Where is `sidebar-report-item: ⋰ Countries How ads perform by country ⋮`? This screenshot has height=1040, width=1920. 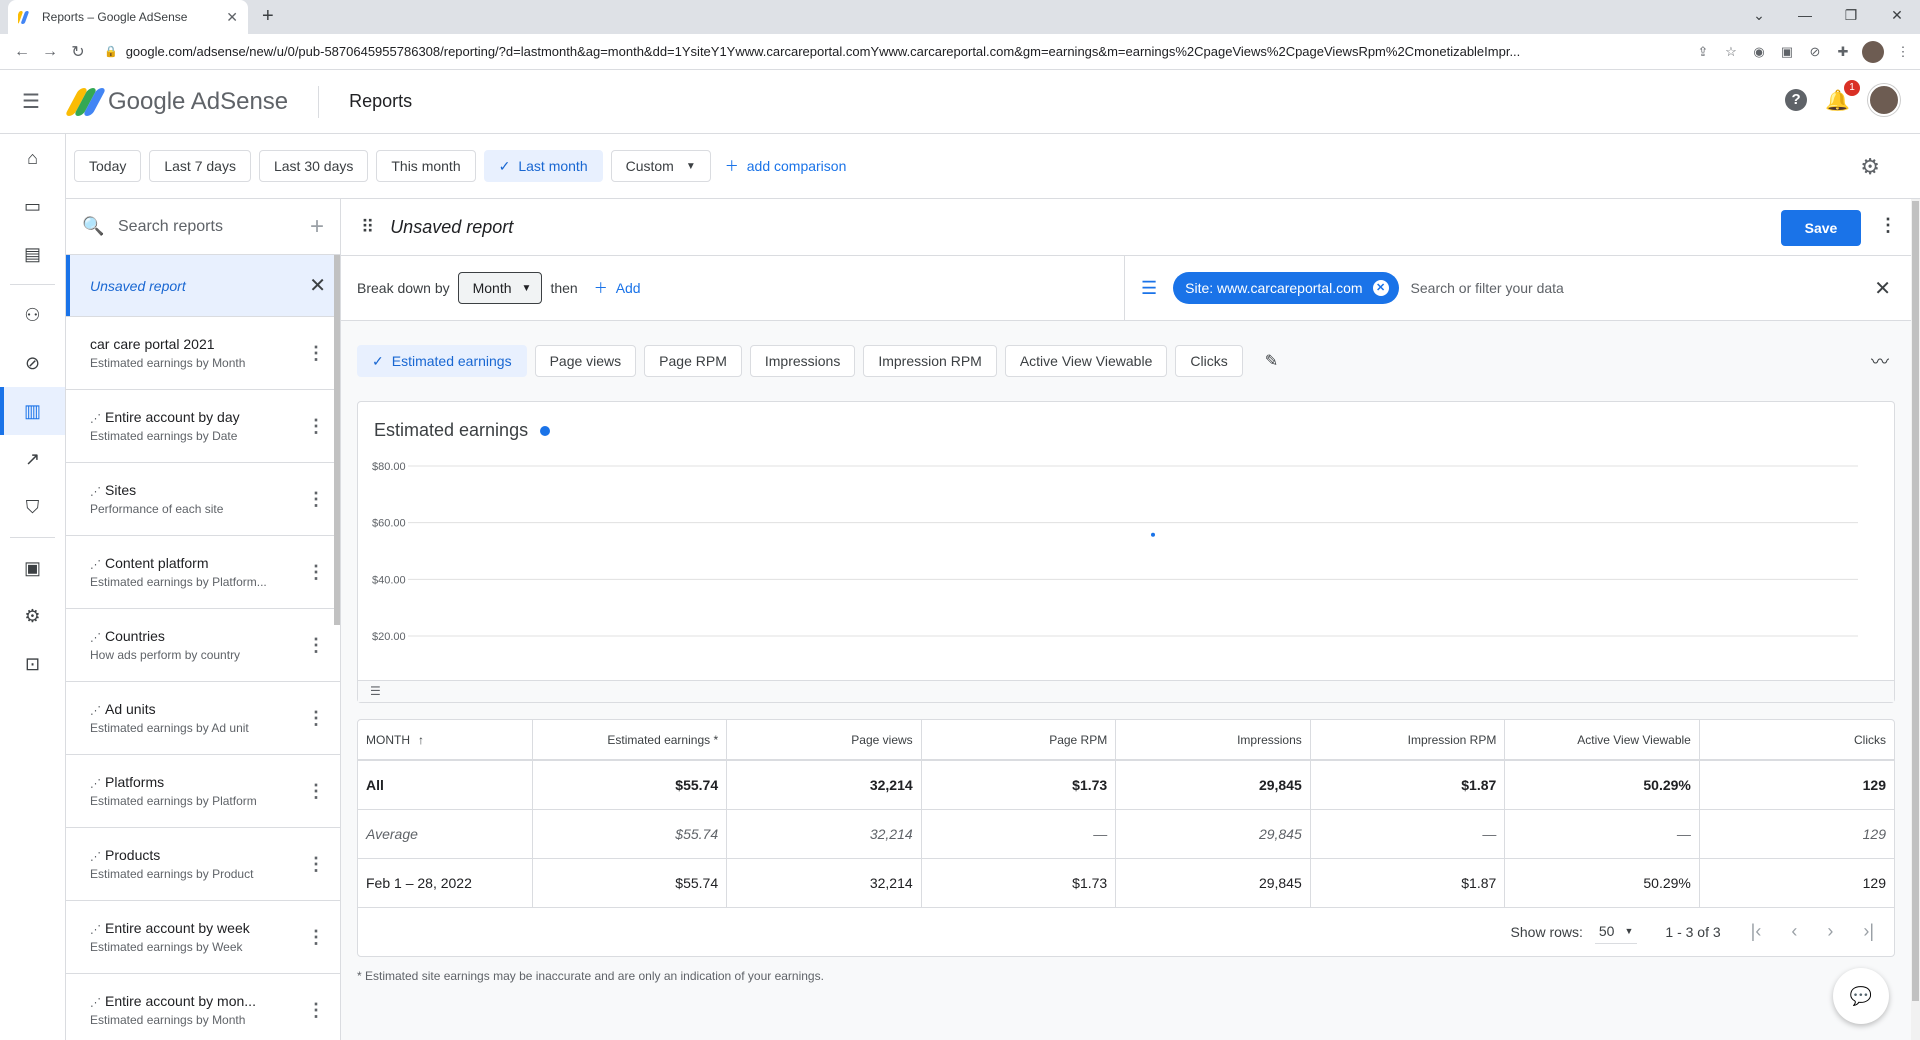
sidebar-report-item: ⋰ Countries How ads perform by country ⋮ is located at coordinates (203, 645).